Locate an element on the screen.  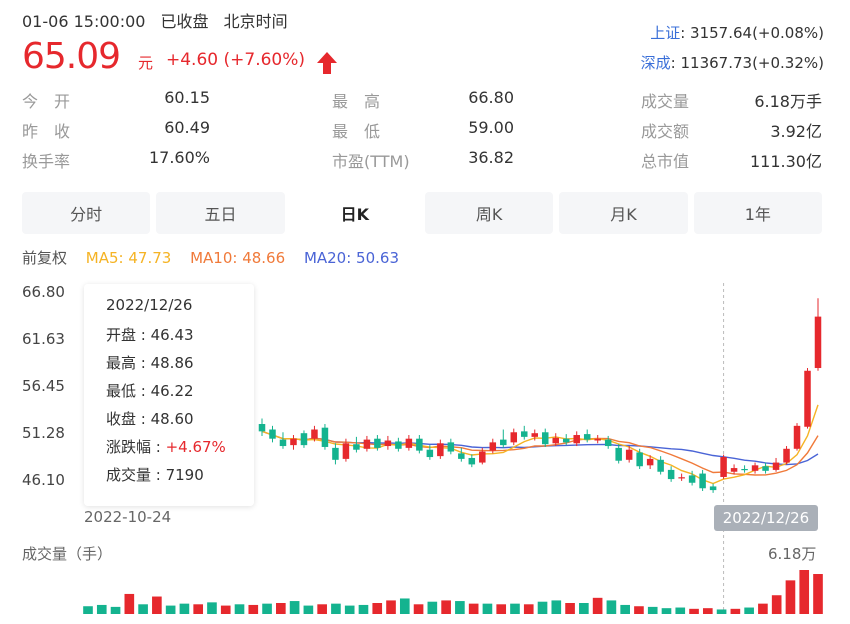
tooltip-volume: 成交量 : 7190 is located at coordinates (155, 475).